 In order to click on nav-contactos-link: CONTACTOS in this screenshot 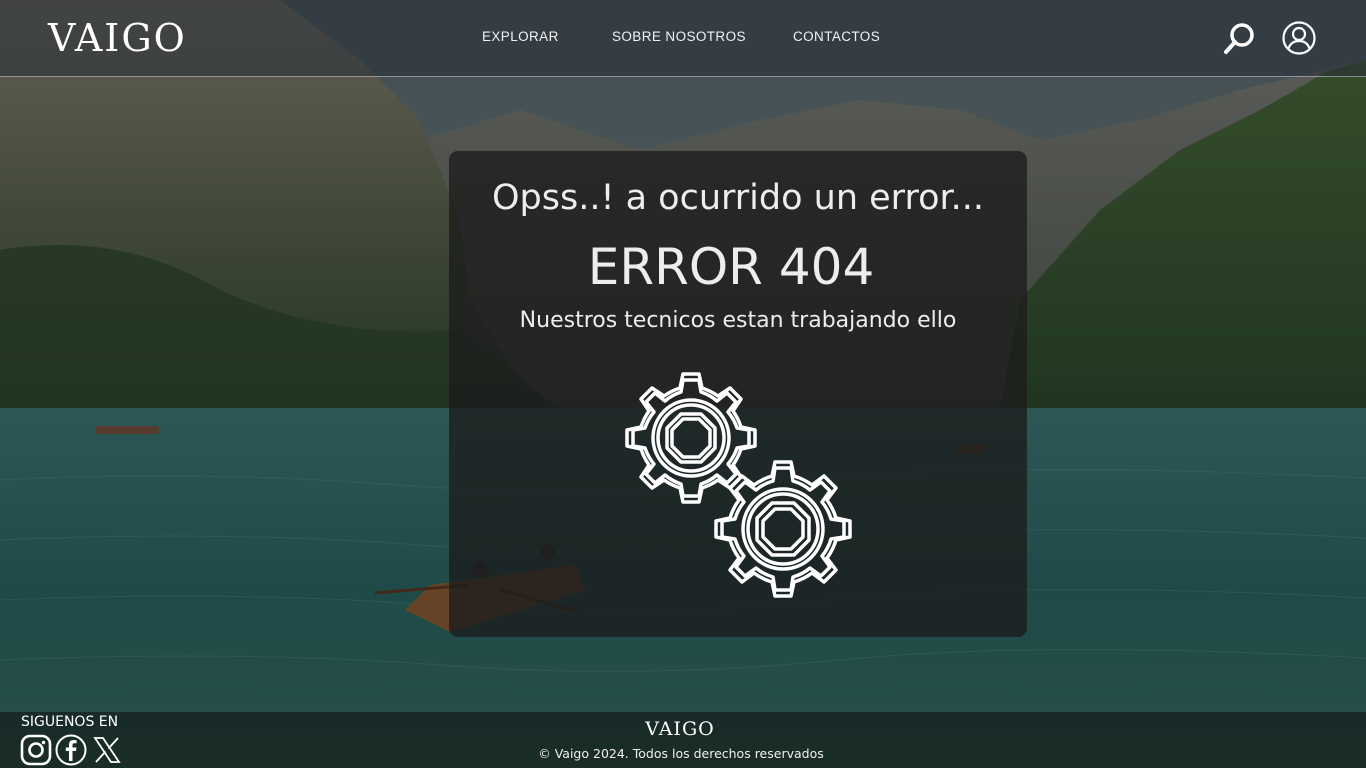, I will do `click(836, 36)`.